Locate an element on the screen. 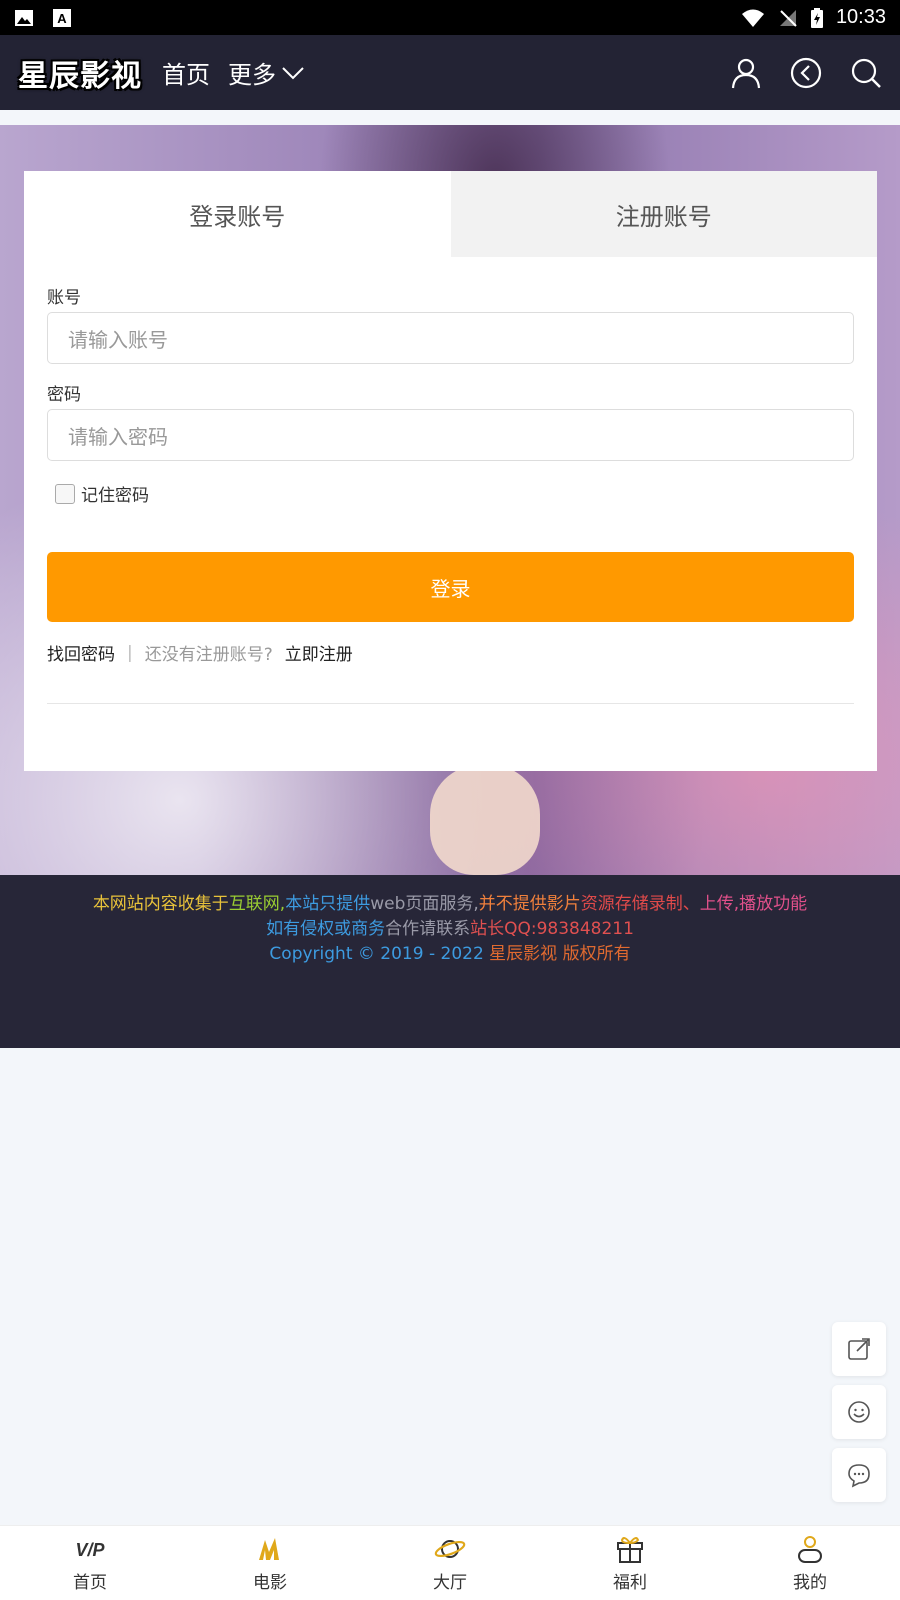  footer-text-segment: 站长QQ:983848211 is located at coordinates (552, 929).